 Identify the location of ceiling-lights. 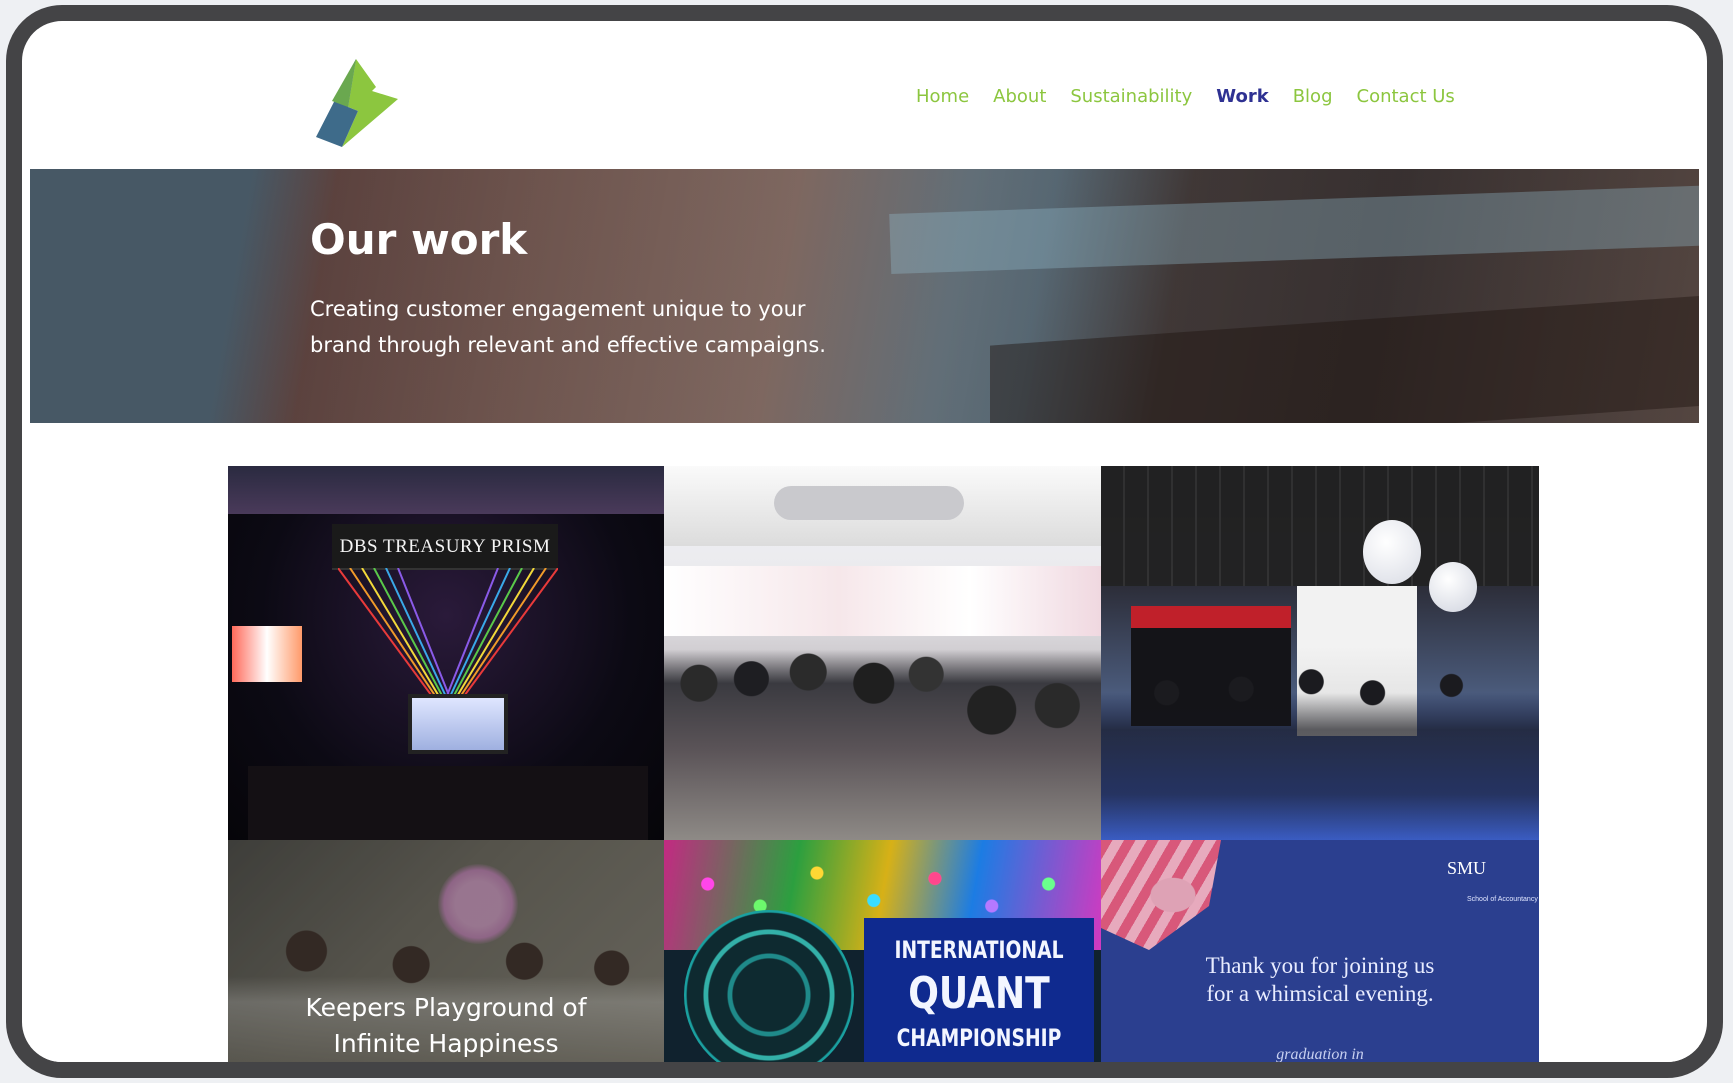
(446, 490).